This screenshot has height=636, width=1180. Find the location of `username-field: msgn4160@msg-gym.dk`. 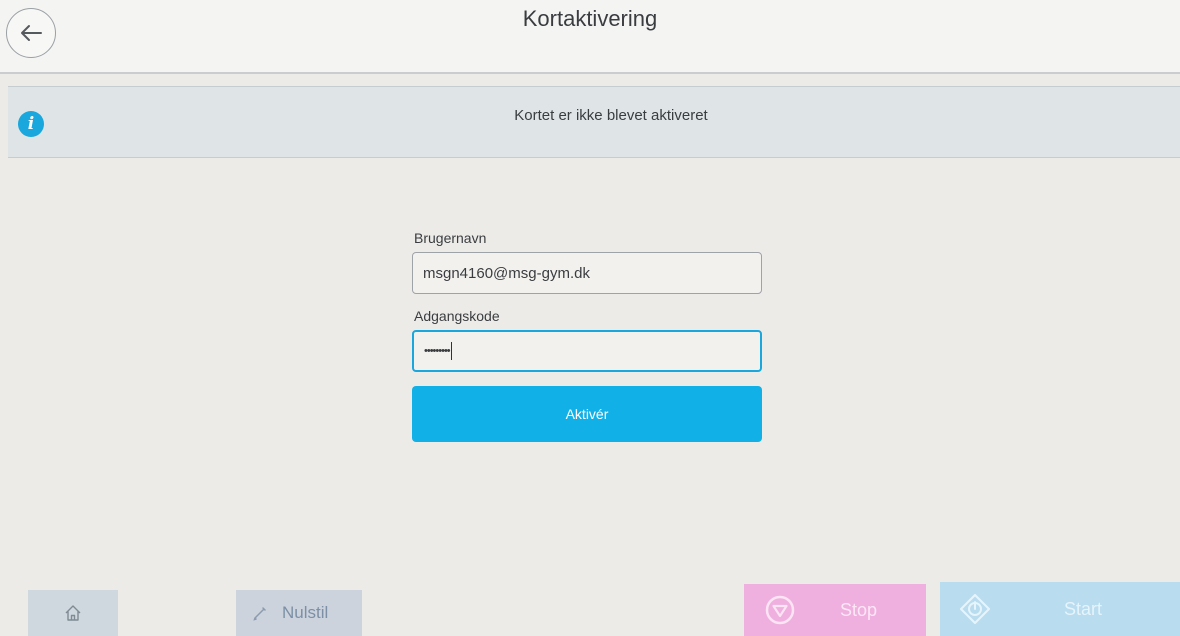

username-field: msgn4160@msg-gym.dk is located at coordinates (587, 273).